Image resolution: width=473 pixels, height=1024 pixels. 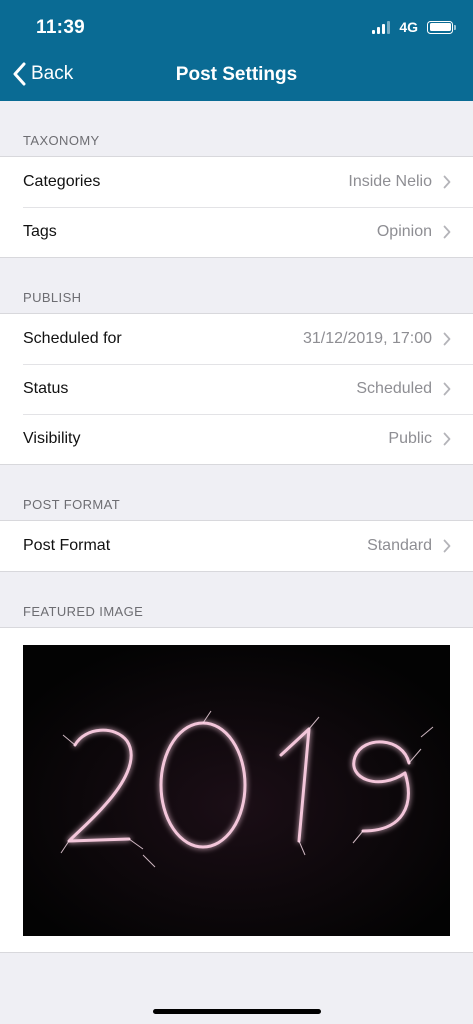 I want to click on status-time: 11:39, so click(x=61, y=27).